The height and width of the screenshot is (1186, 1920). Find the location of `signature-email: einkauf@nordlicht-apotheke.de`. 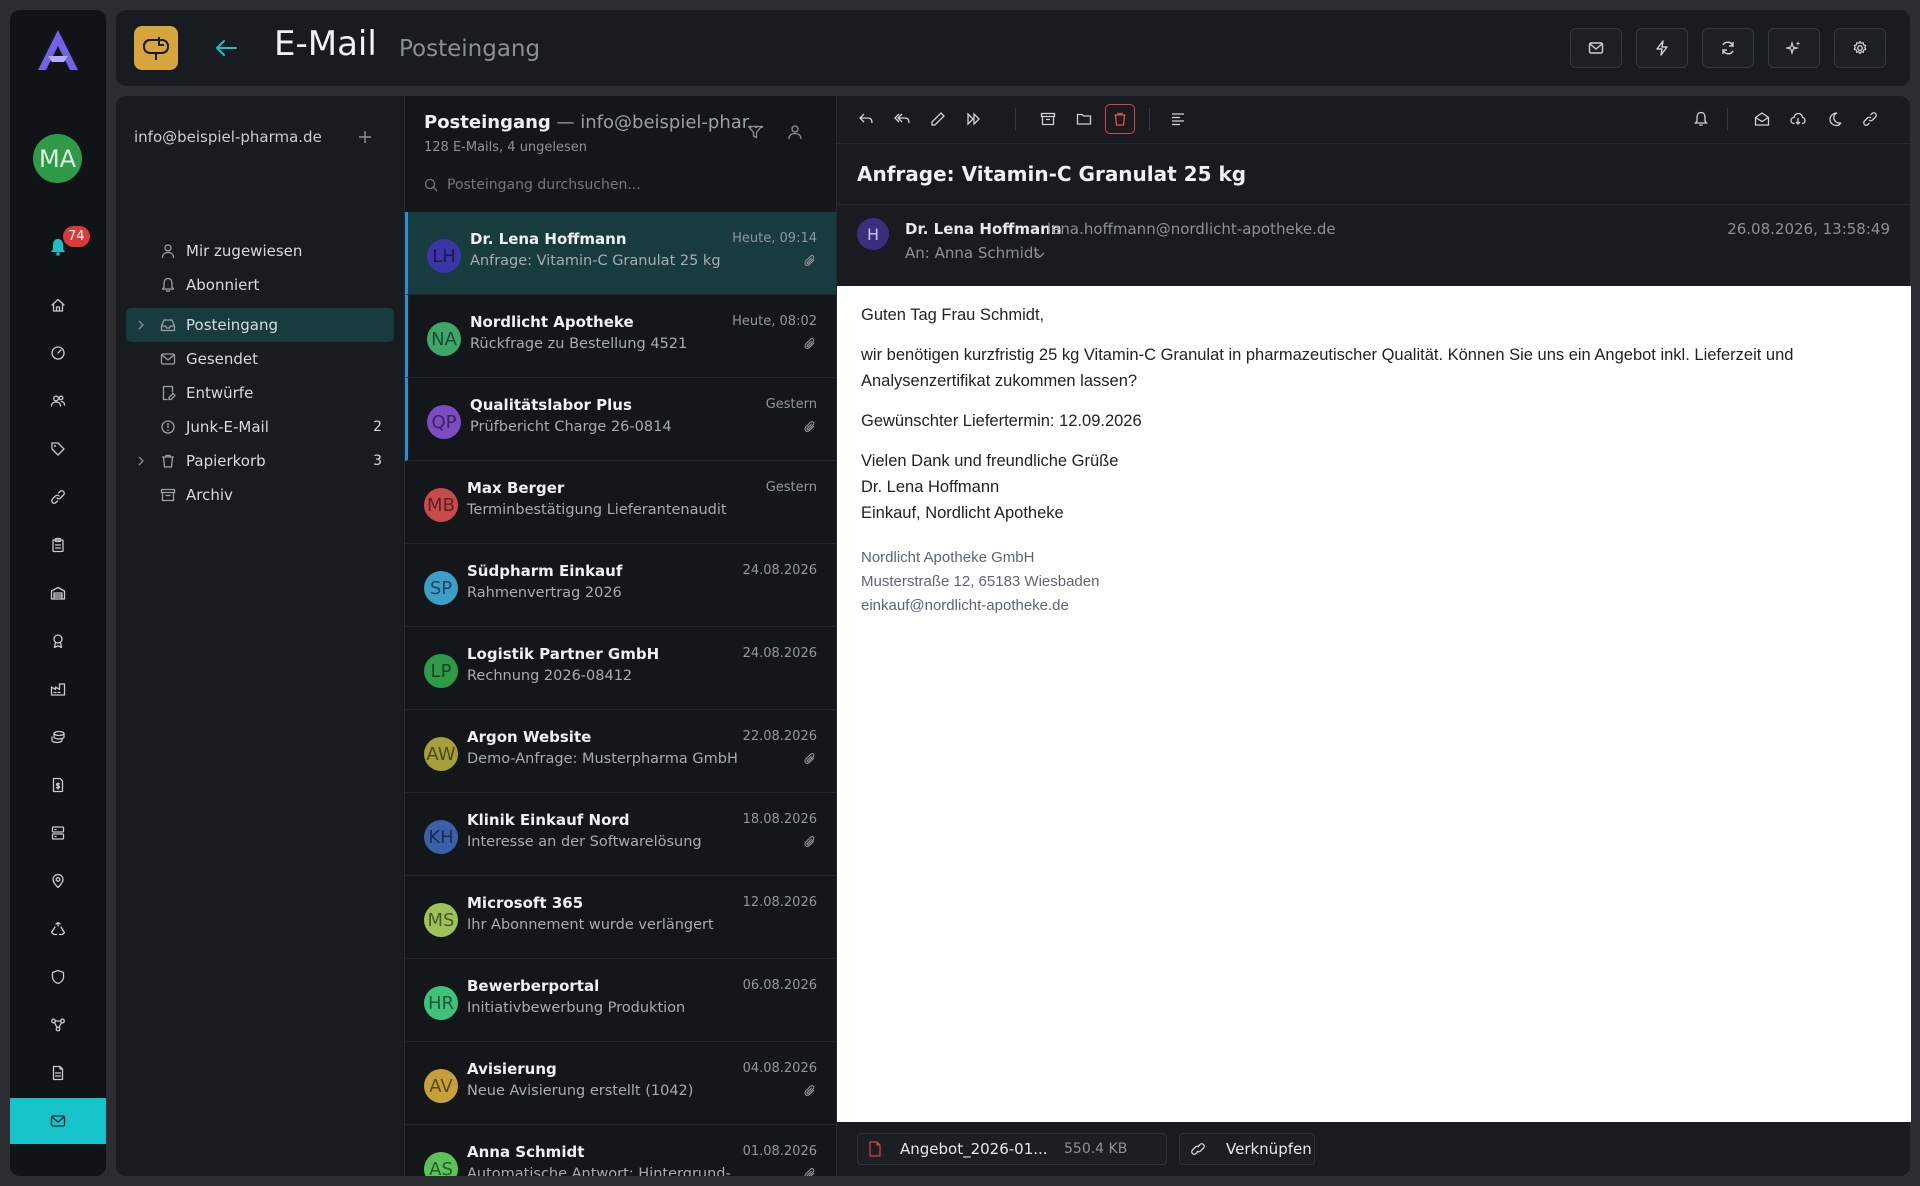

signature-email: einkauf@nordlicht-apotheke.de is located at coordinates (1374, 606).